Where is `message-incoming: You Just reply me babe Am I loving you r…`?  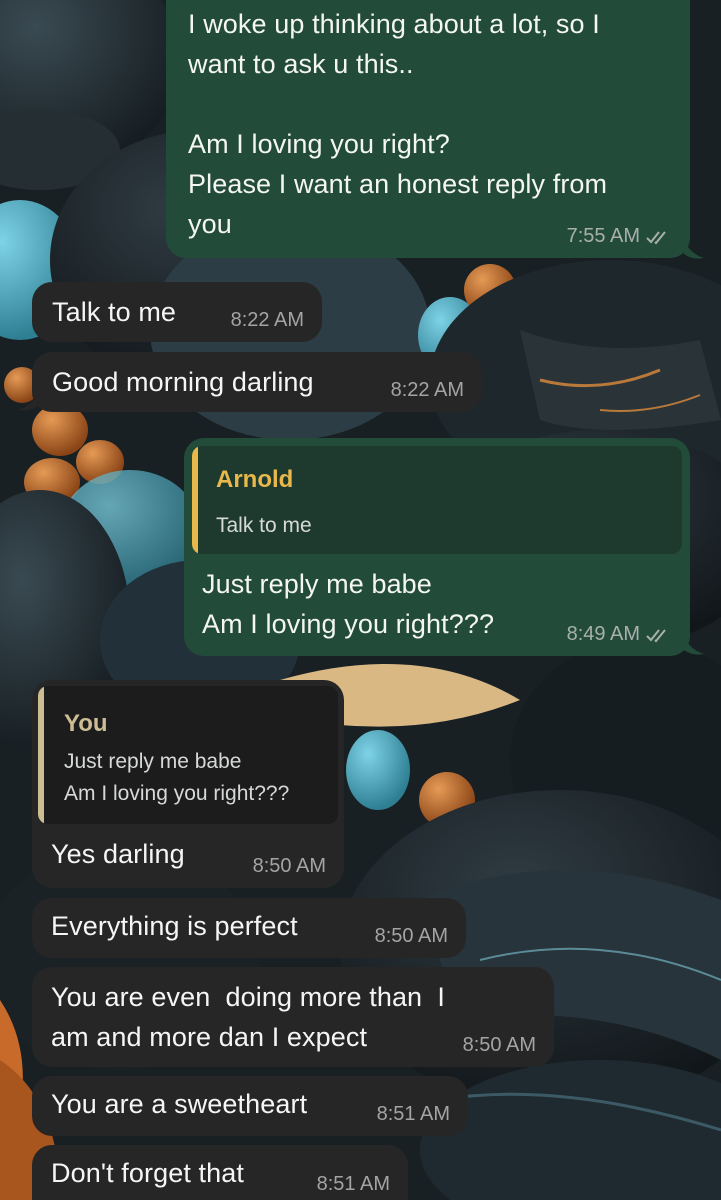
message-incoming: You Just reply me babe Am I loving you r… is located at coordinates (188, 784).